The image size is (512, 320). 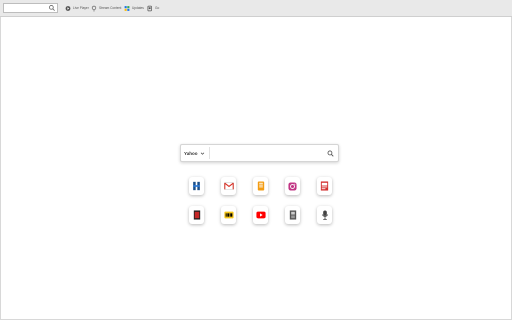 What do you see at coordinates (267, 153) in the screenshot?
I see `search-input` at bounding box center [267, 153].